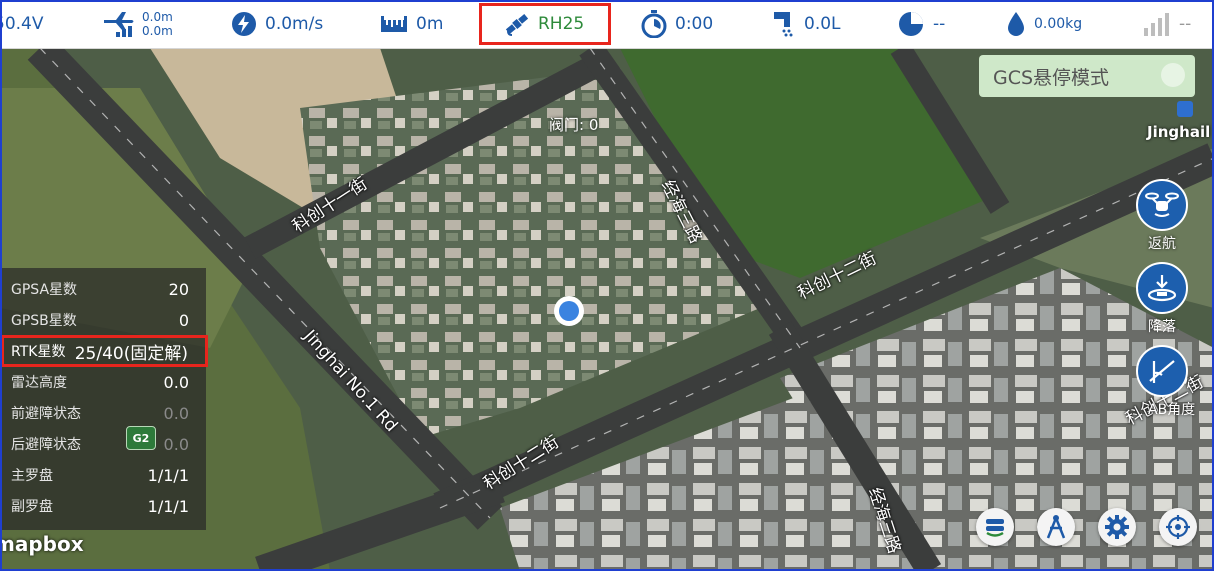  What do you see at coordinates (46, 445) in the screenshot?
I see `rear-obstacle-label: 后避障状态` at bounding box center [46, 445].